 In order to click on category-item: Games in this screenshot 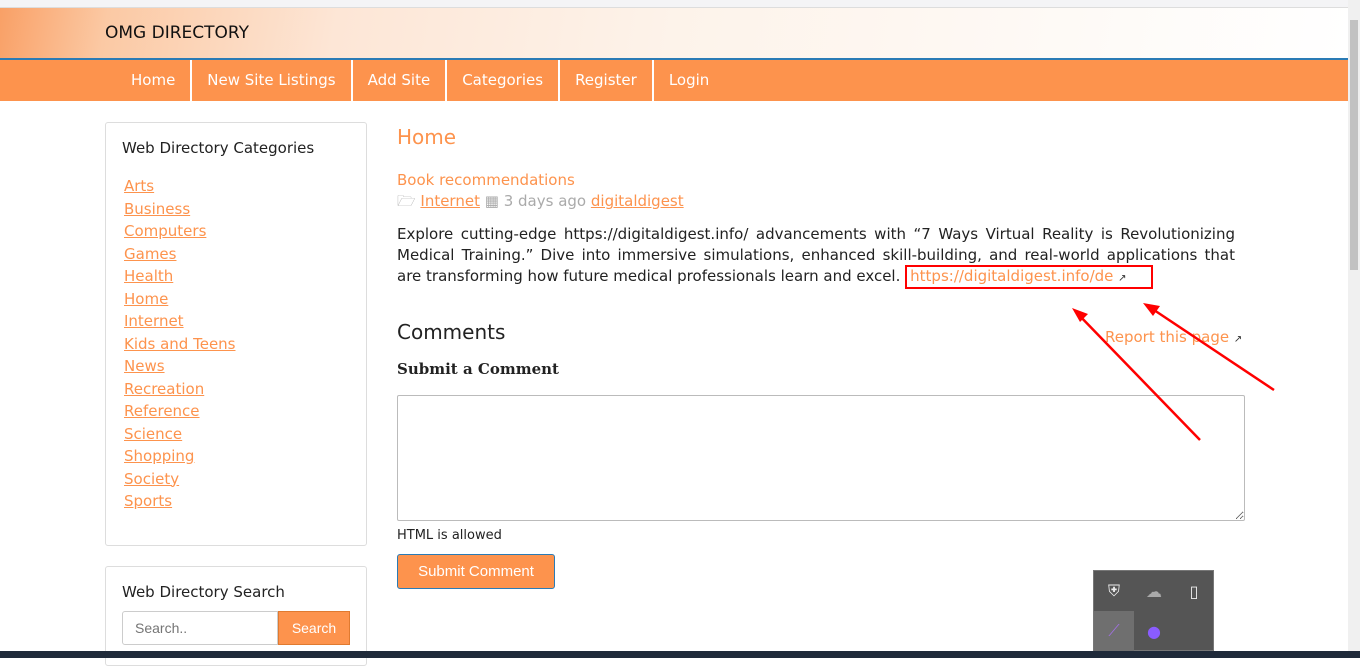, I will do `click(236, 254)`.